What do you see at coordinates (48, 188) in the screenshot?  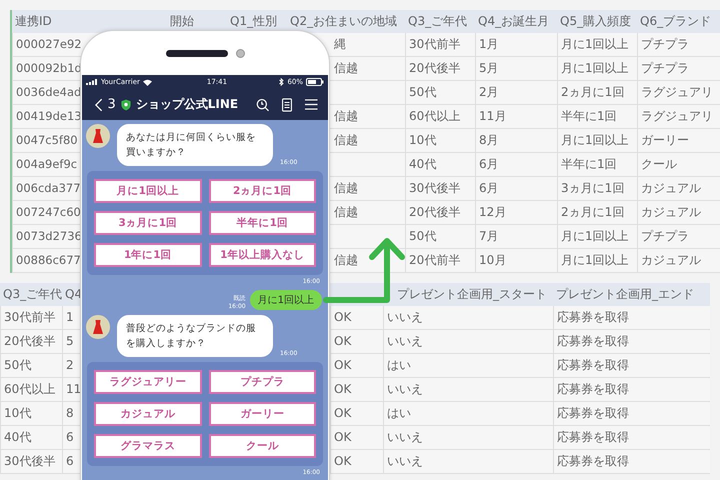 I see `table-cell: 006cda377` at bounding box center [48, 188].